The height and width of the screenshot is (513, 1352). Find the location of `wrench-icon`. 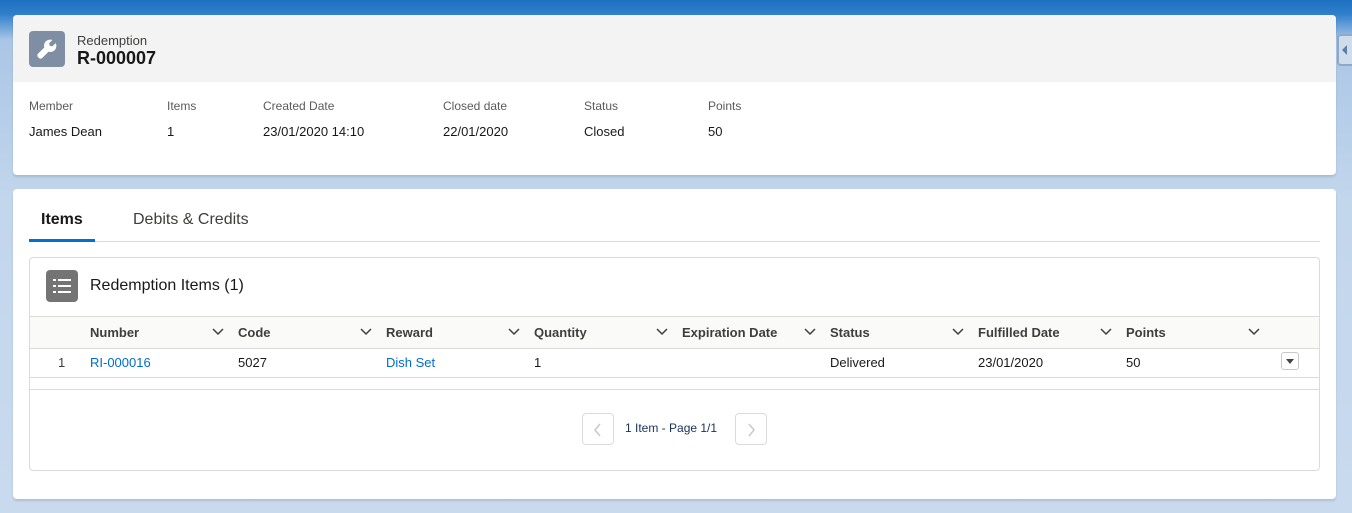

wrench-icon is located at coordinates (47, 49).